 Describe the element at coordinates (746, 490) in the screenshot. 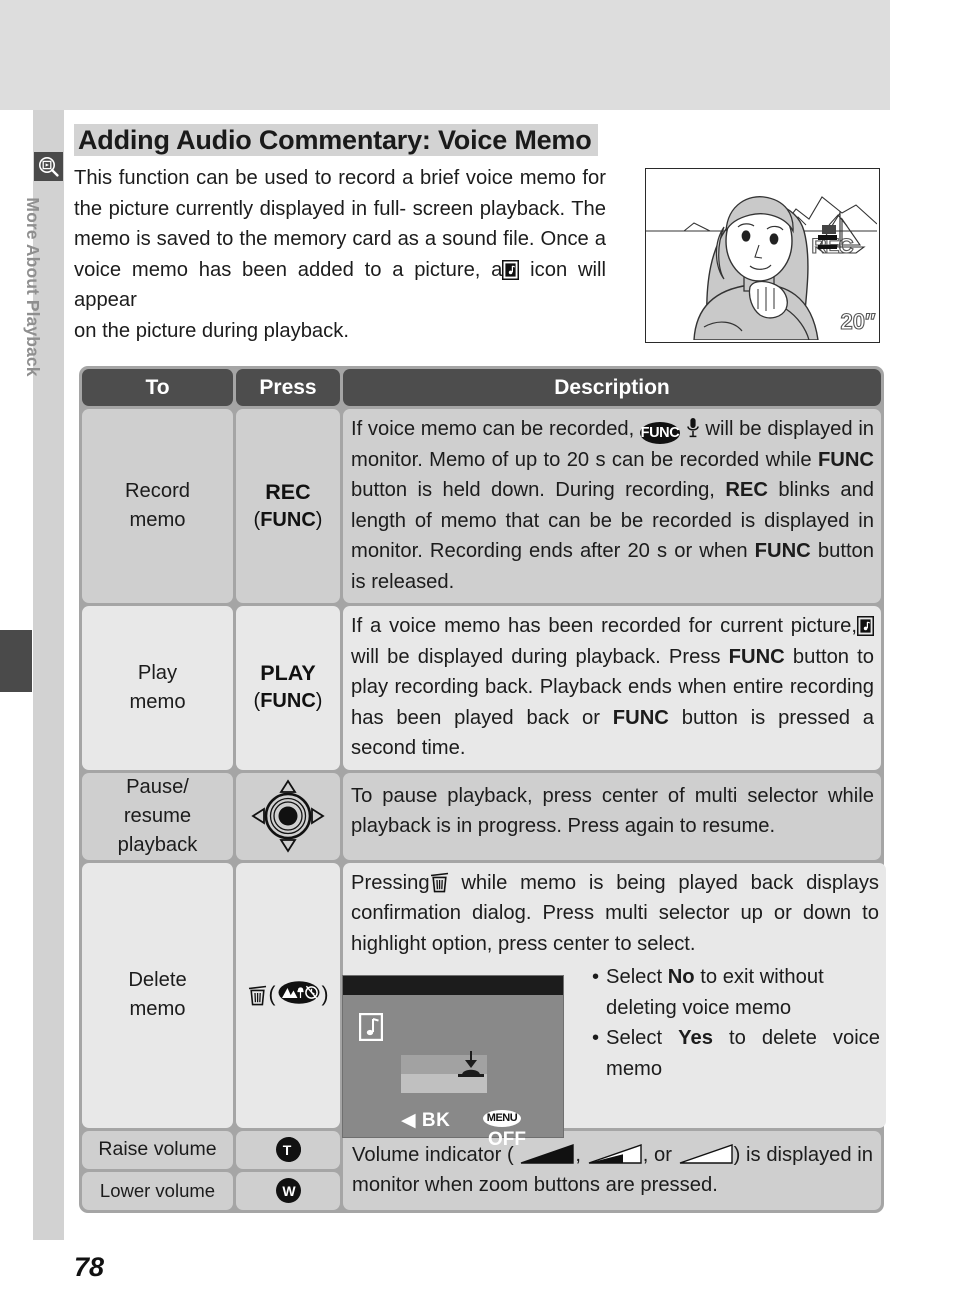

I see `desc-bold-rec: REC` at that location.